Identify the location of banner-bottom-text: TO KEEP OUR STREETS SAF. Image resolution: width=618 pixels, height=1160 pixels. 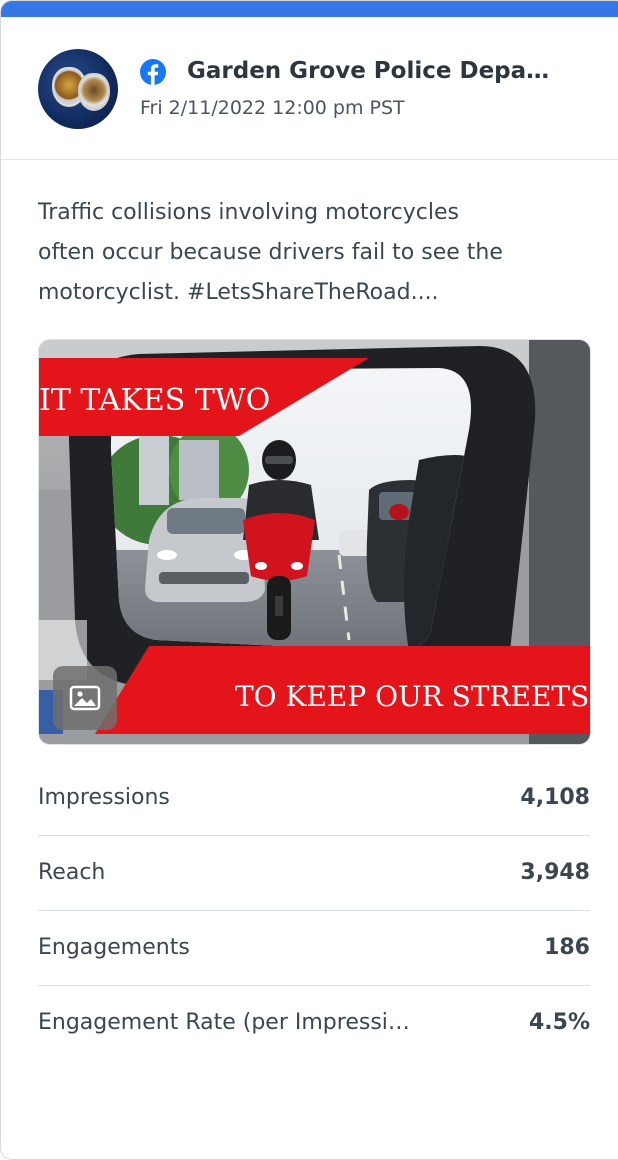
(413, 696).